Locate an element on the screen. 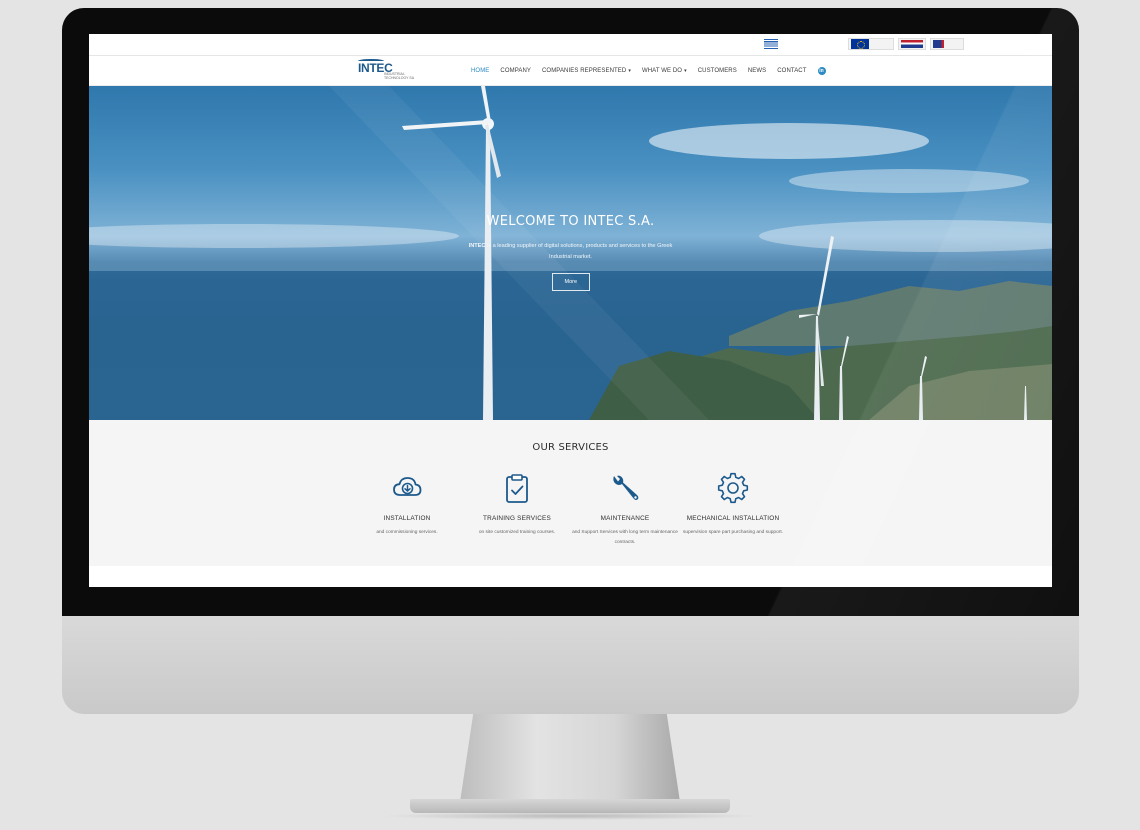 Image resolution: width=1140 pixels, height=830 pixels. nav-label: WHAT WE DO is located at coordinates (662, 71).